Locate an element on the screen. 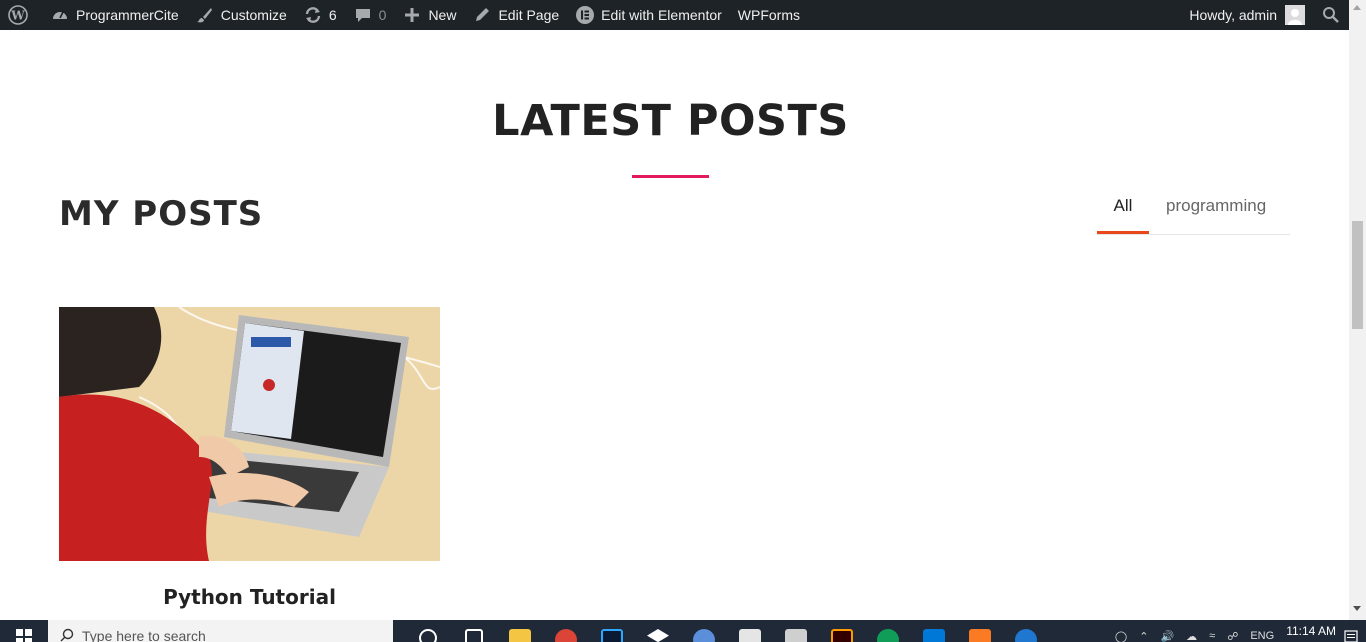  wp-logo-menu: W is located at coordinates (21, 15).